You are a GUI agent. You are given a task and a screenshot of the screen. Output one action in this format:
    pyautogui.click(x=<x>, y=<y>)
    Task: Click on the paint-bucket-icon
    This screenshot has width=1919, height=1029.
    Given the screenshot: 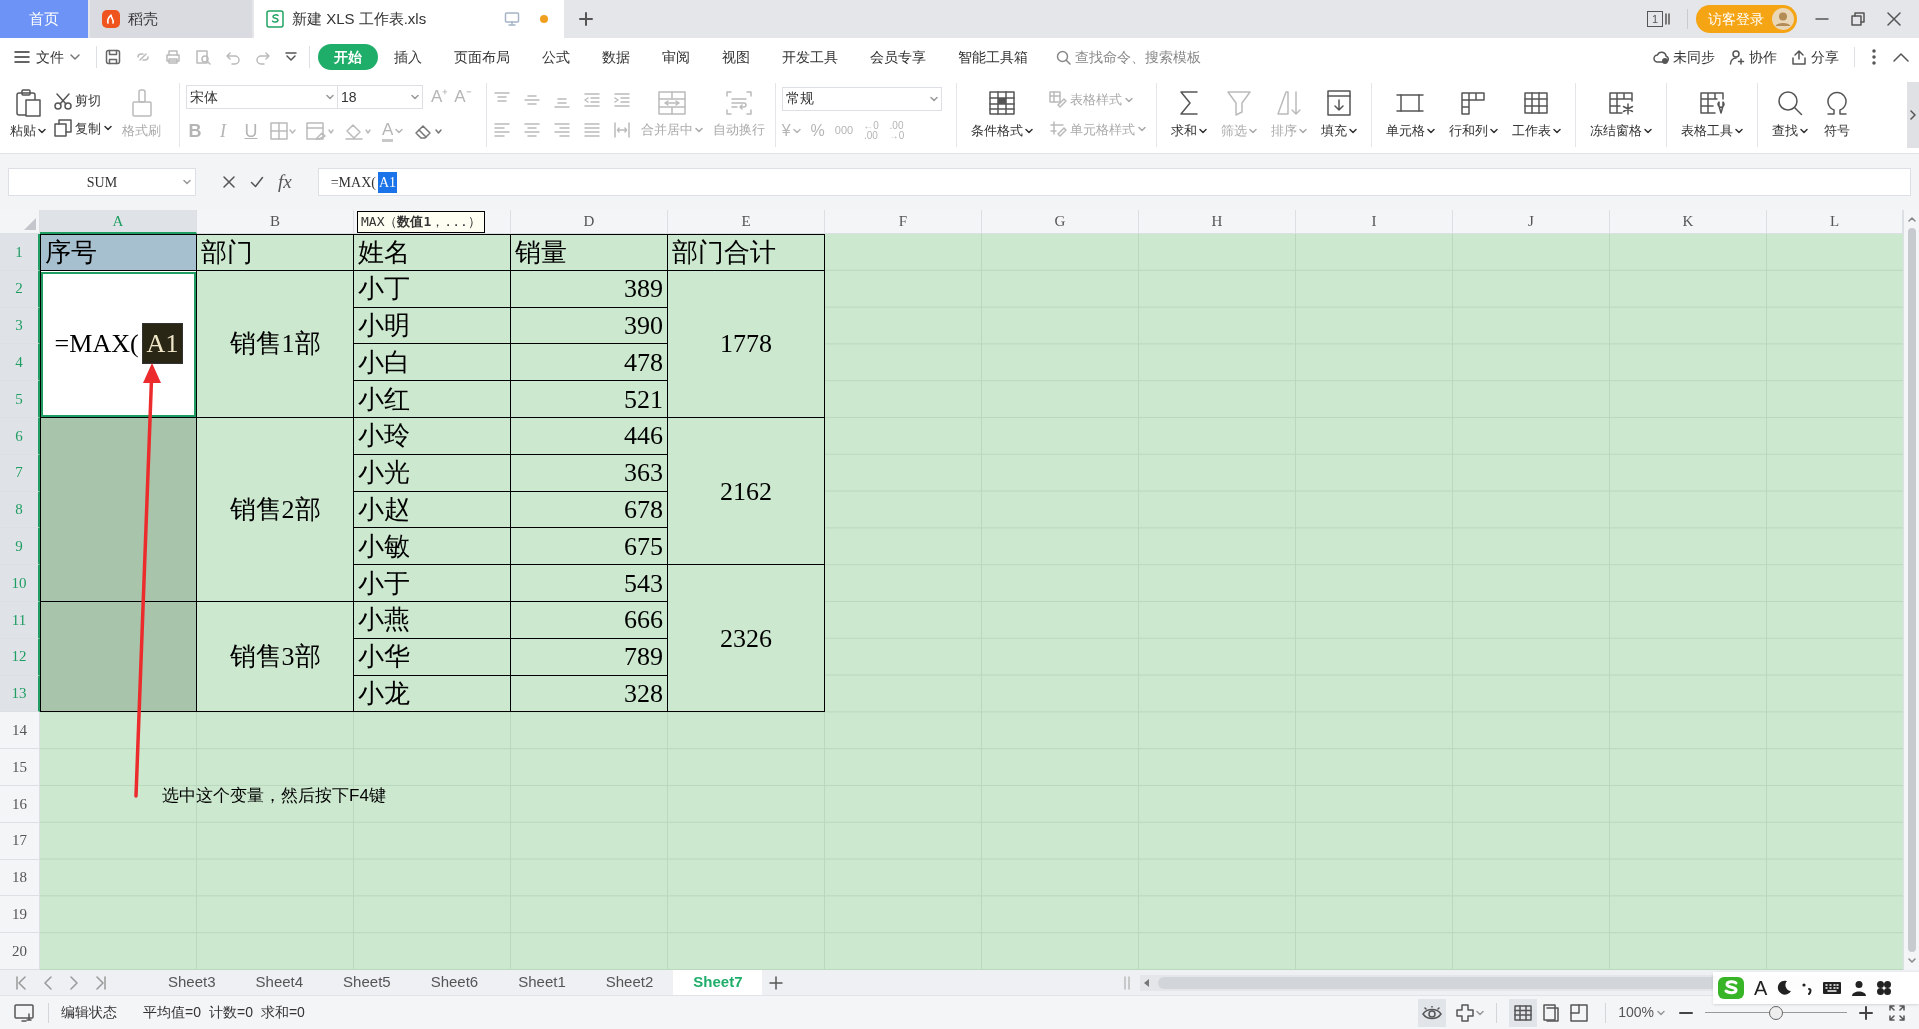 What is the action you would take?
    pyautogui.click(x=358, y=131)
    